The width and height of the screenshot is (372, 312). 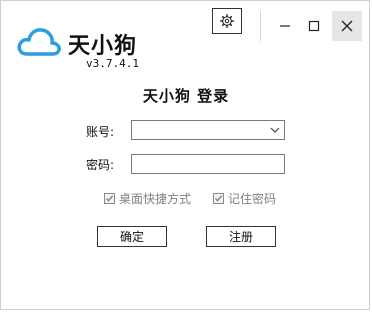 What do you see at coordinates (112, 63) in the screenshot?
I see `version-label: v3.7.4.1` at bounding box center [112, 63].